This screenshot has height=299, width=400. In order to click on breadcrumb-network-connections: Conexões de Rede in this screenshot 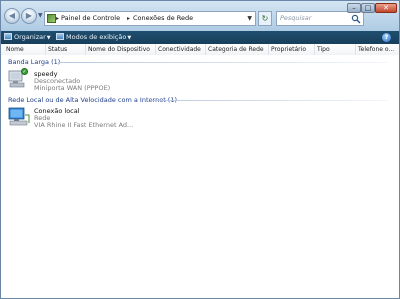, I will do `click(163, 18)`.